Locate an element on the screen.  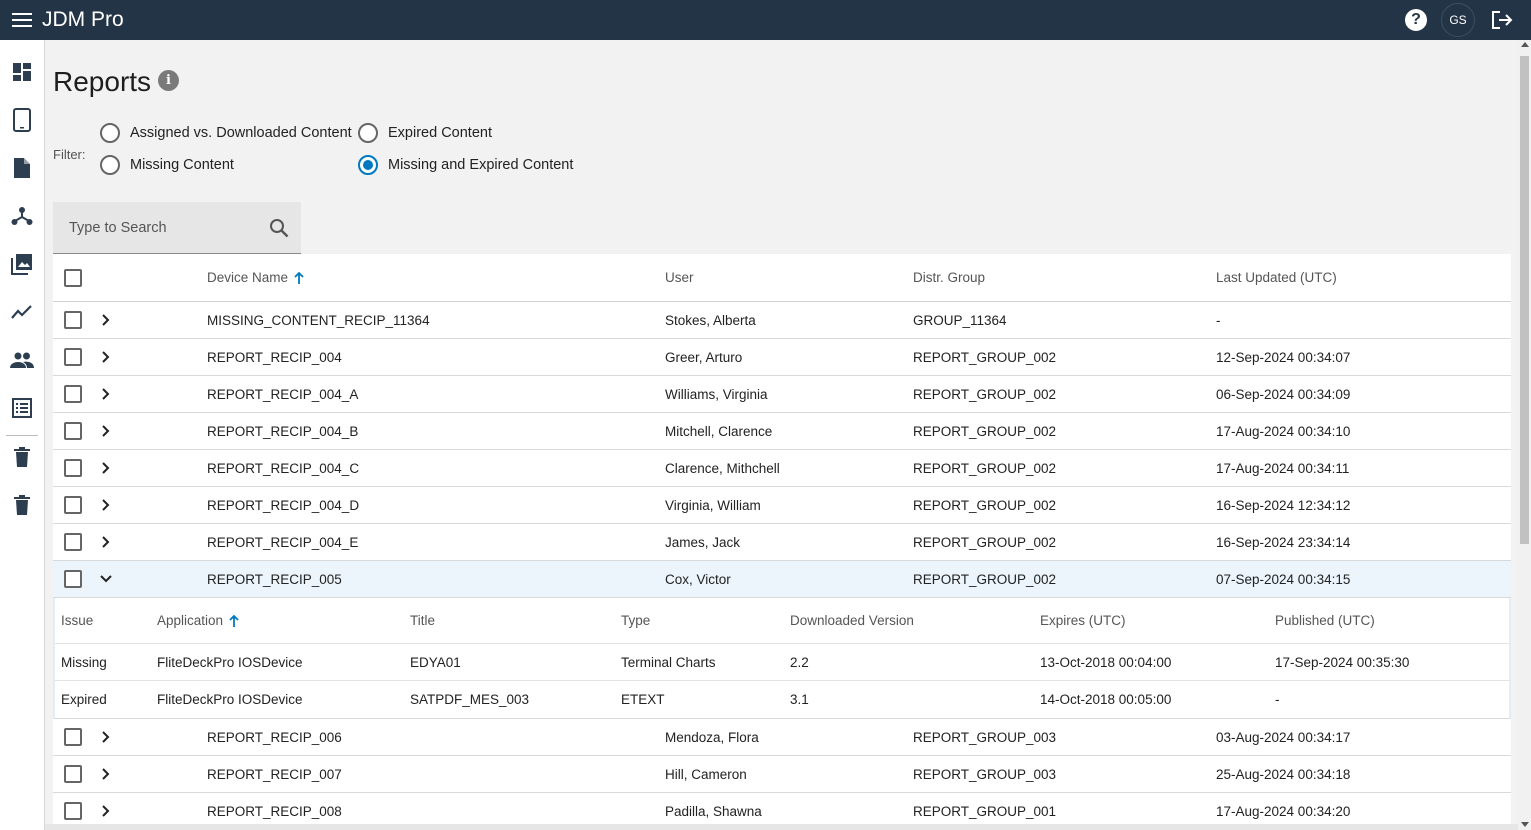
column-header-expires: Expires (UTC) is located at coordinates (1083, 620).